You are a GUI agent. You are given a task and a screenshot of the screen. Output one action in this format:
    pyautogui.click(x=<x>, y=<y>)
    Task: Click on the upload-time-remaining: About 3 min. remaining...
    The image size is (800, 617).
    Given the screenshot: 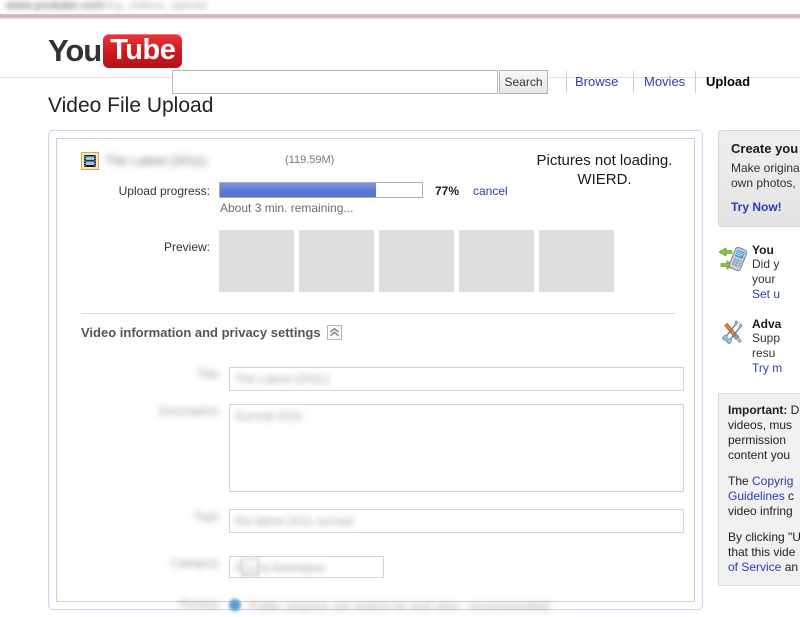 What is the action you would take?
    pyautogui.click(x=287, y=208)
    